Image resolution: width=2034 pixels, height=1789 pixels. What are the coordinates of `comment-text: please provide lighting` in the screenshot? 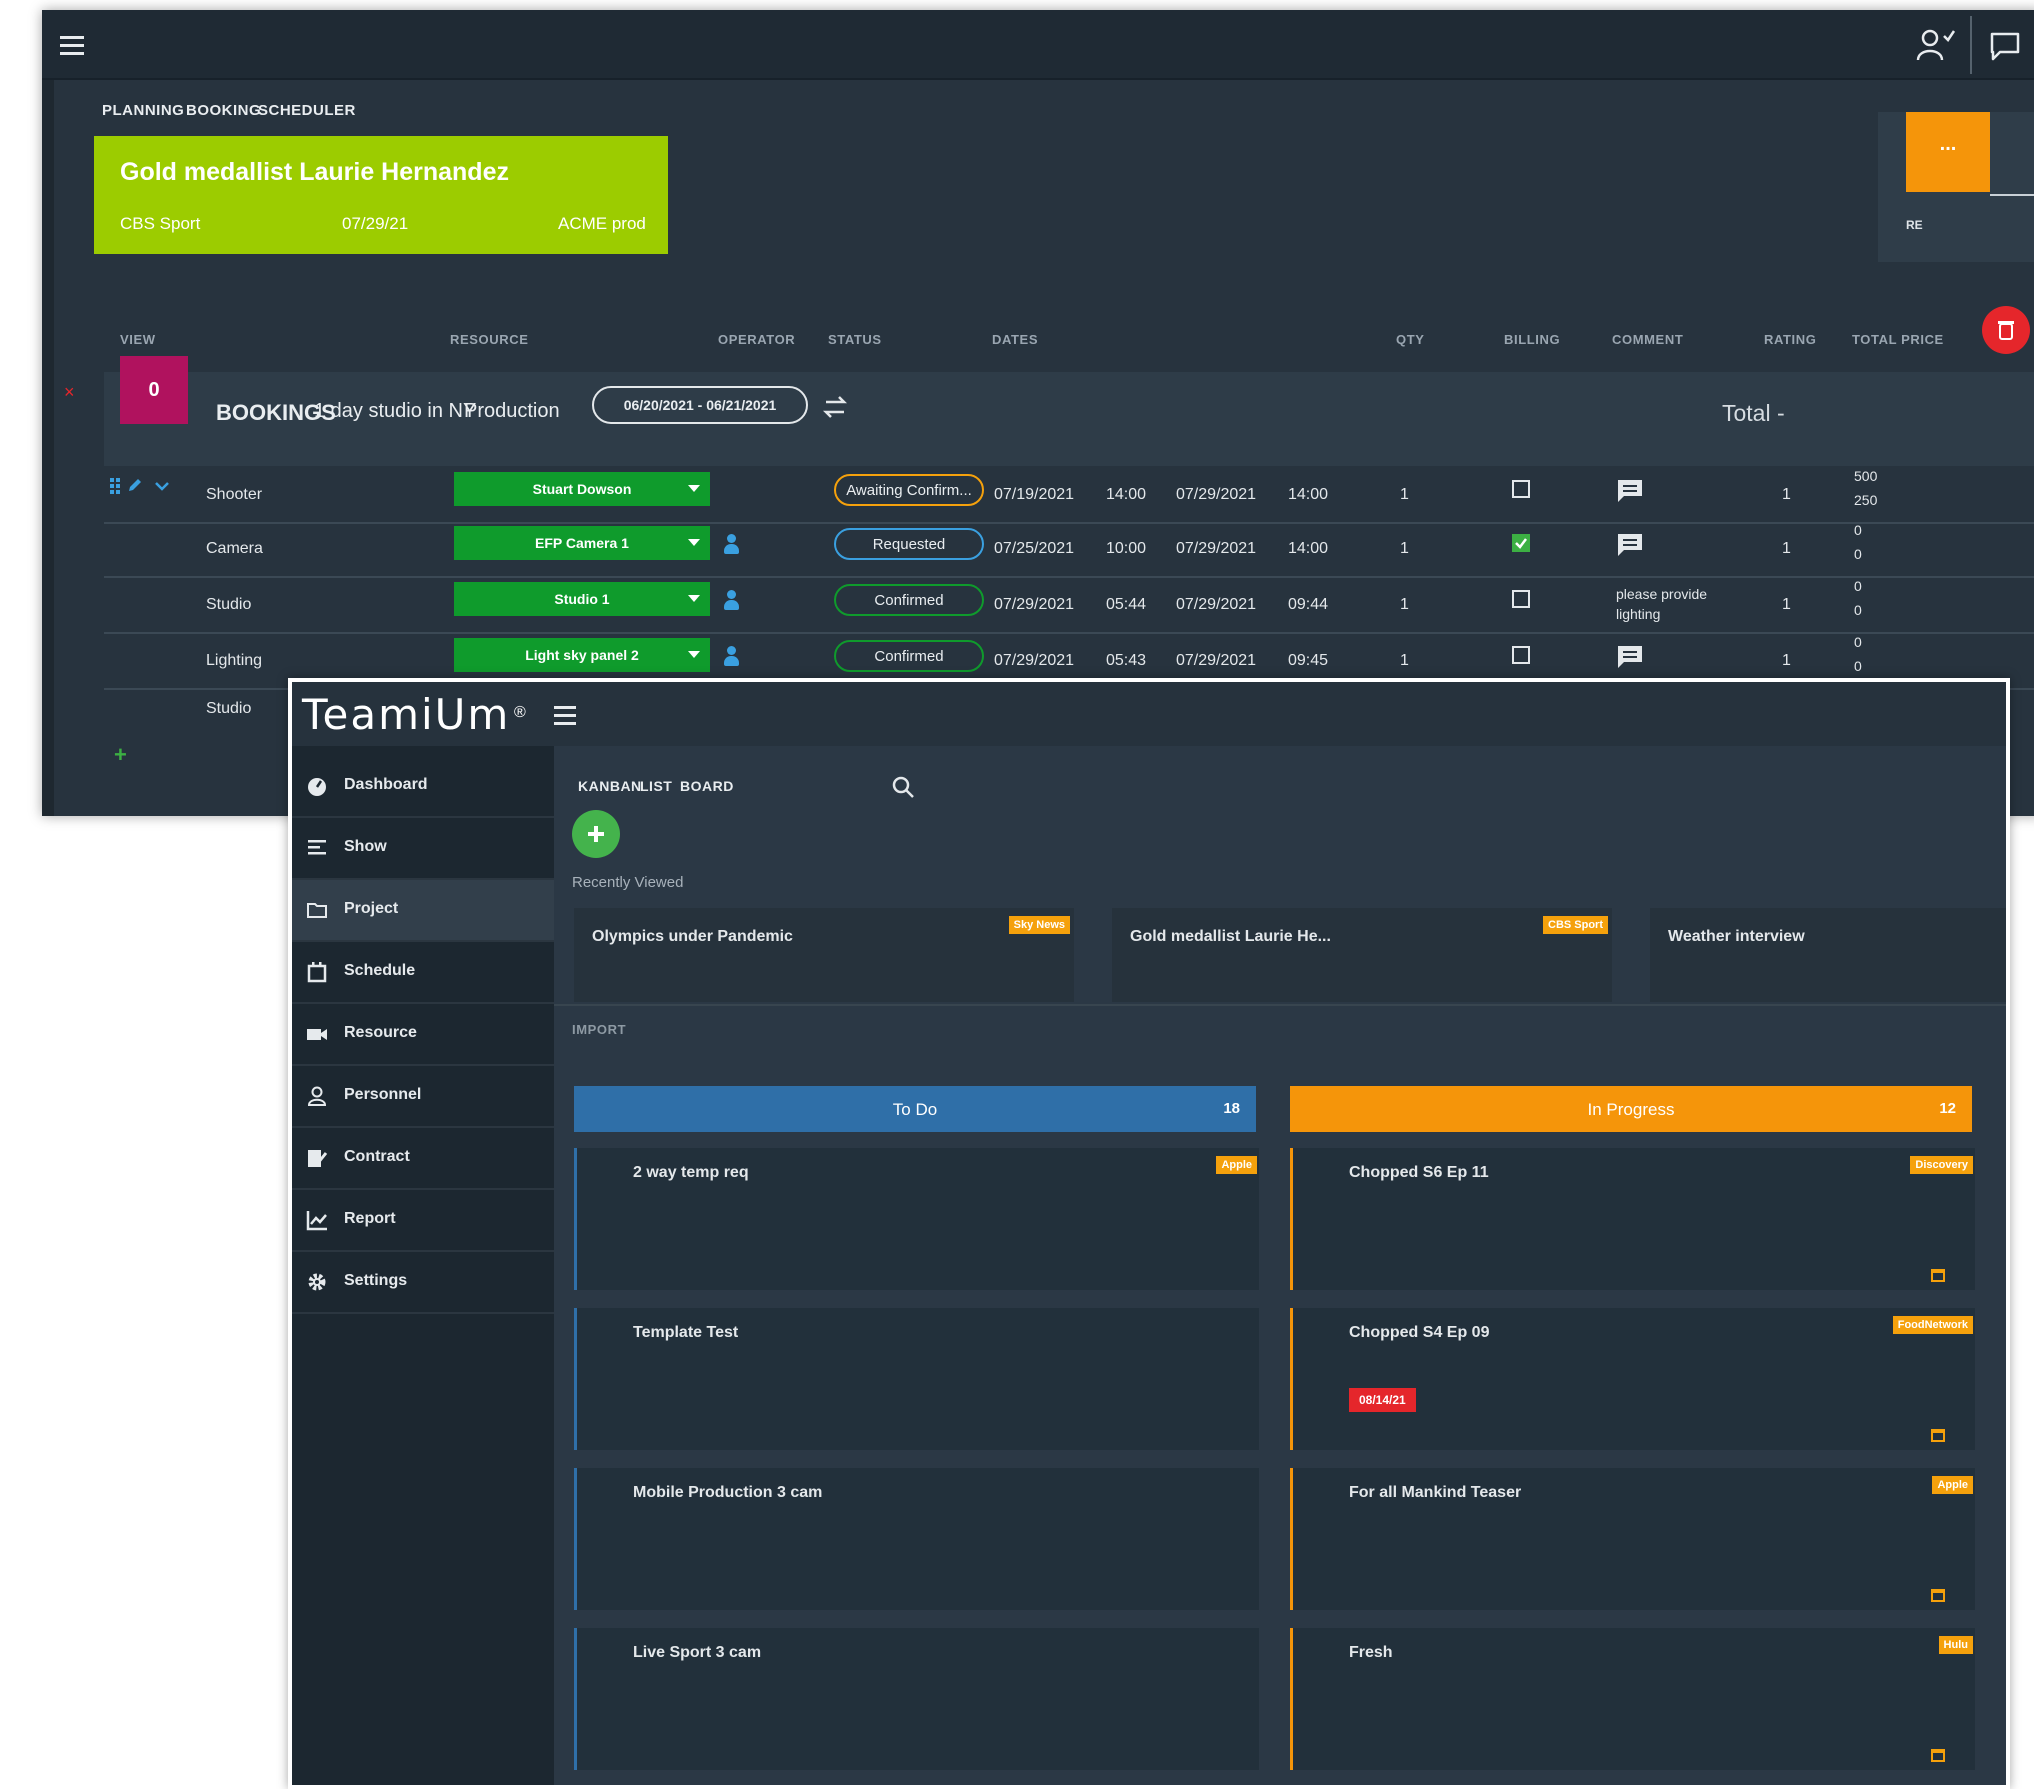 It's located at (1662, 604).